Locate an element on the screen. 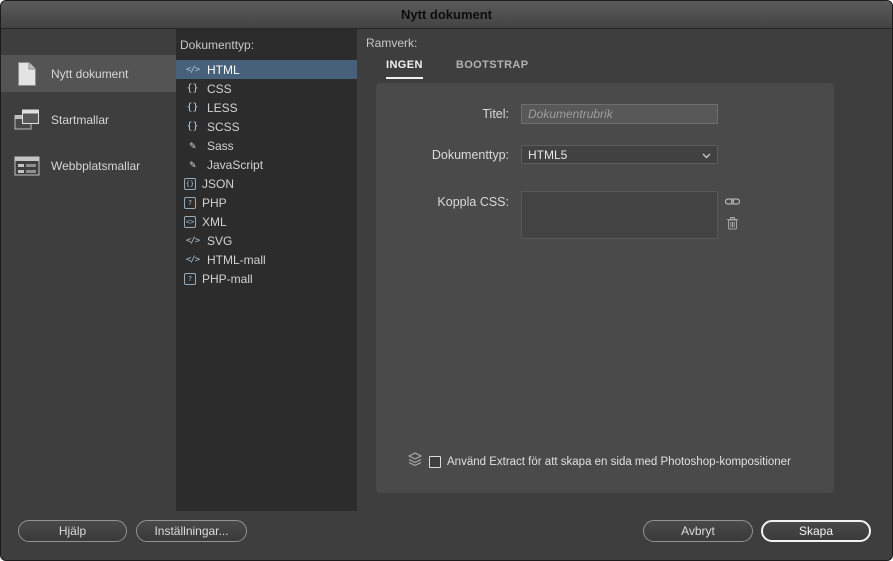  doctype-item-label: XML is located at coordinates (214, 221).